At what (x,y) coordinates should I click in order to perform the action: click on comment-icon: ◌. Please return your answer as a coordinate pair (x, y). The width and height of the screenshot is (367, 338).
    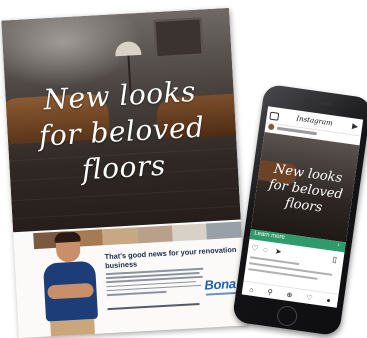
    Looking at the image, I should click on (266, 250).